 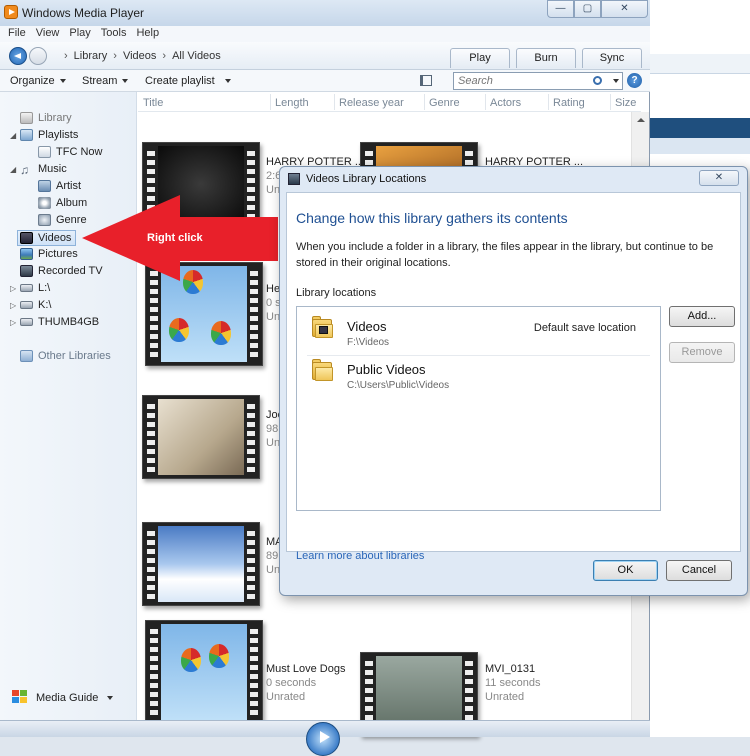 I want to click on stream-menu: Stream, so click(x=105, y=81).